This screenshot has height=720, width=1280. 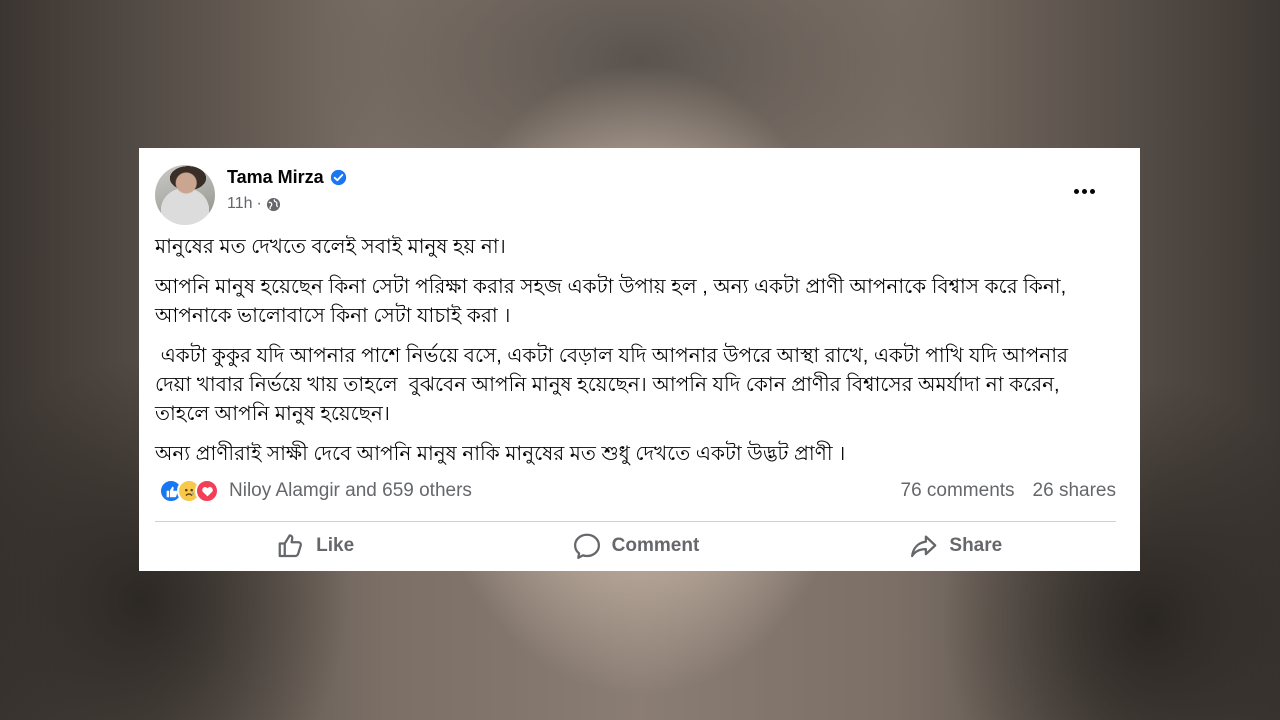 What do you see at coordinates (350, 491) in the screenshot?
I see `reactions-text: Niloy Alamgir and 659 others` at bounding box center [350, 491].